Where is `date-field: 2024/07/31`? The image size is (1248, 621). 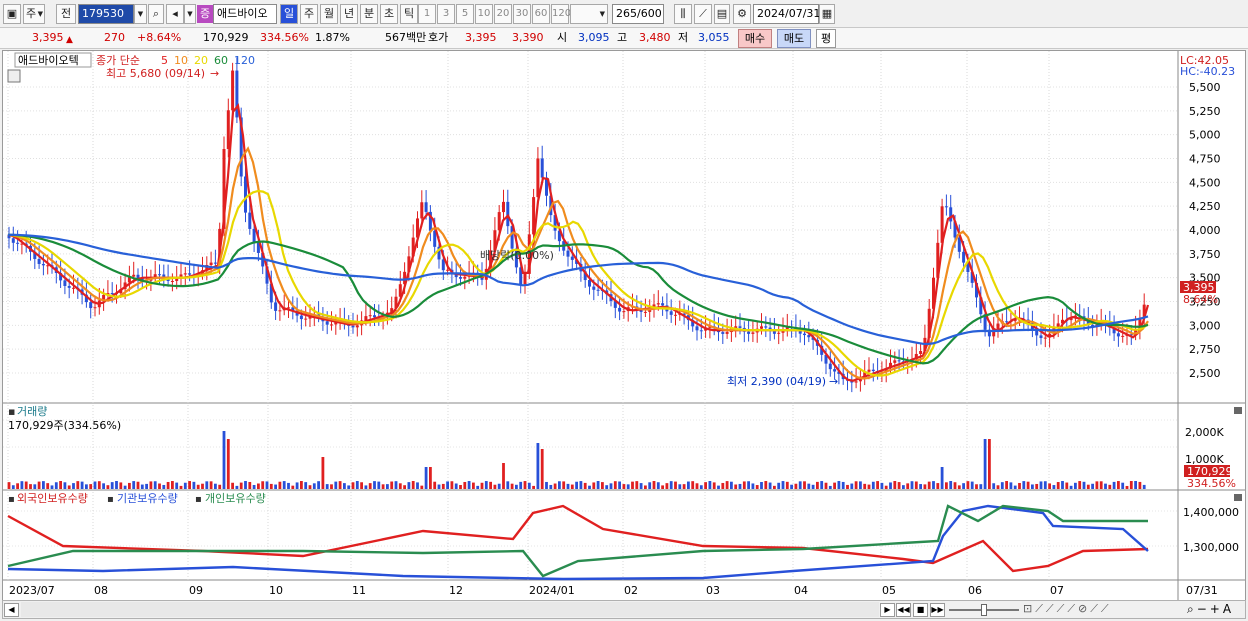 date-field: 2024/07/31 is located at coordinates (786, 14).